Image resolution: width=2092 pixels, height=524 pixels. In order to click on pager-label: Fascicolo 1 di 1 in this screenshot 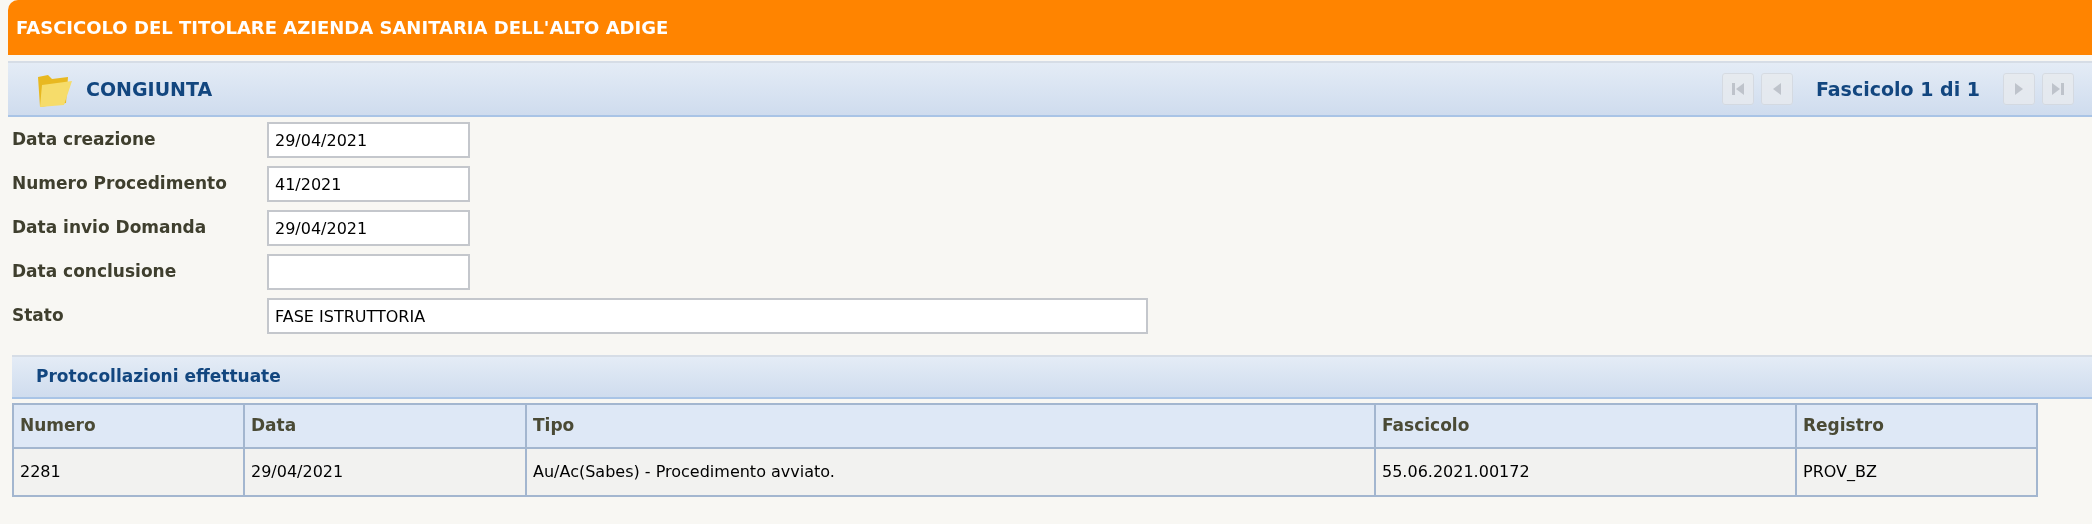, I will do `click(1897, 89)`.